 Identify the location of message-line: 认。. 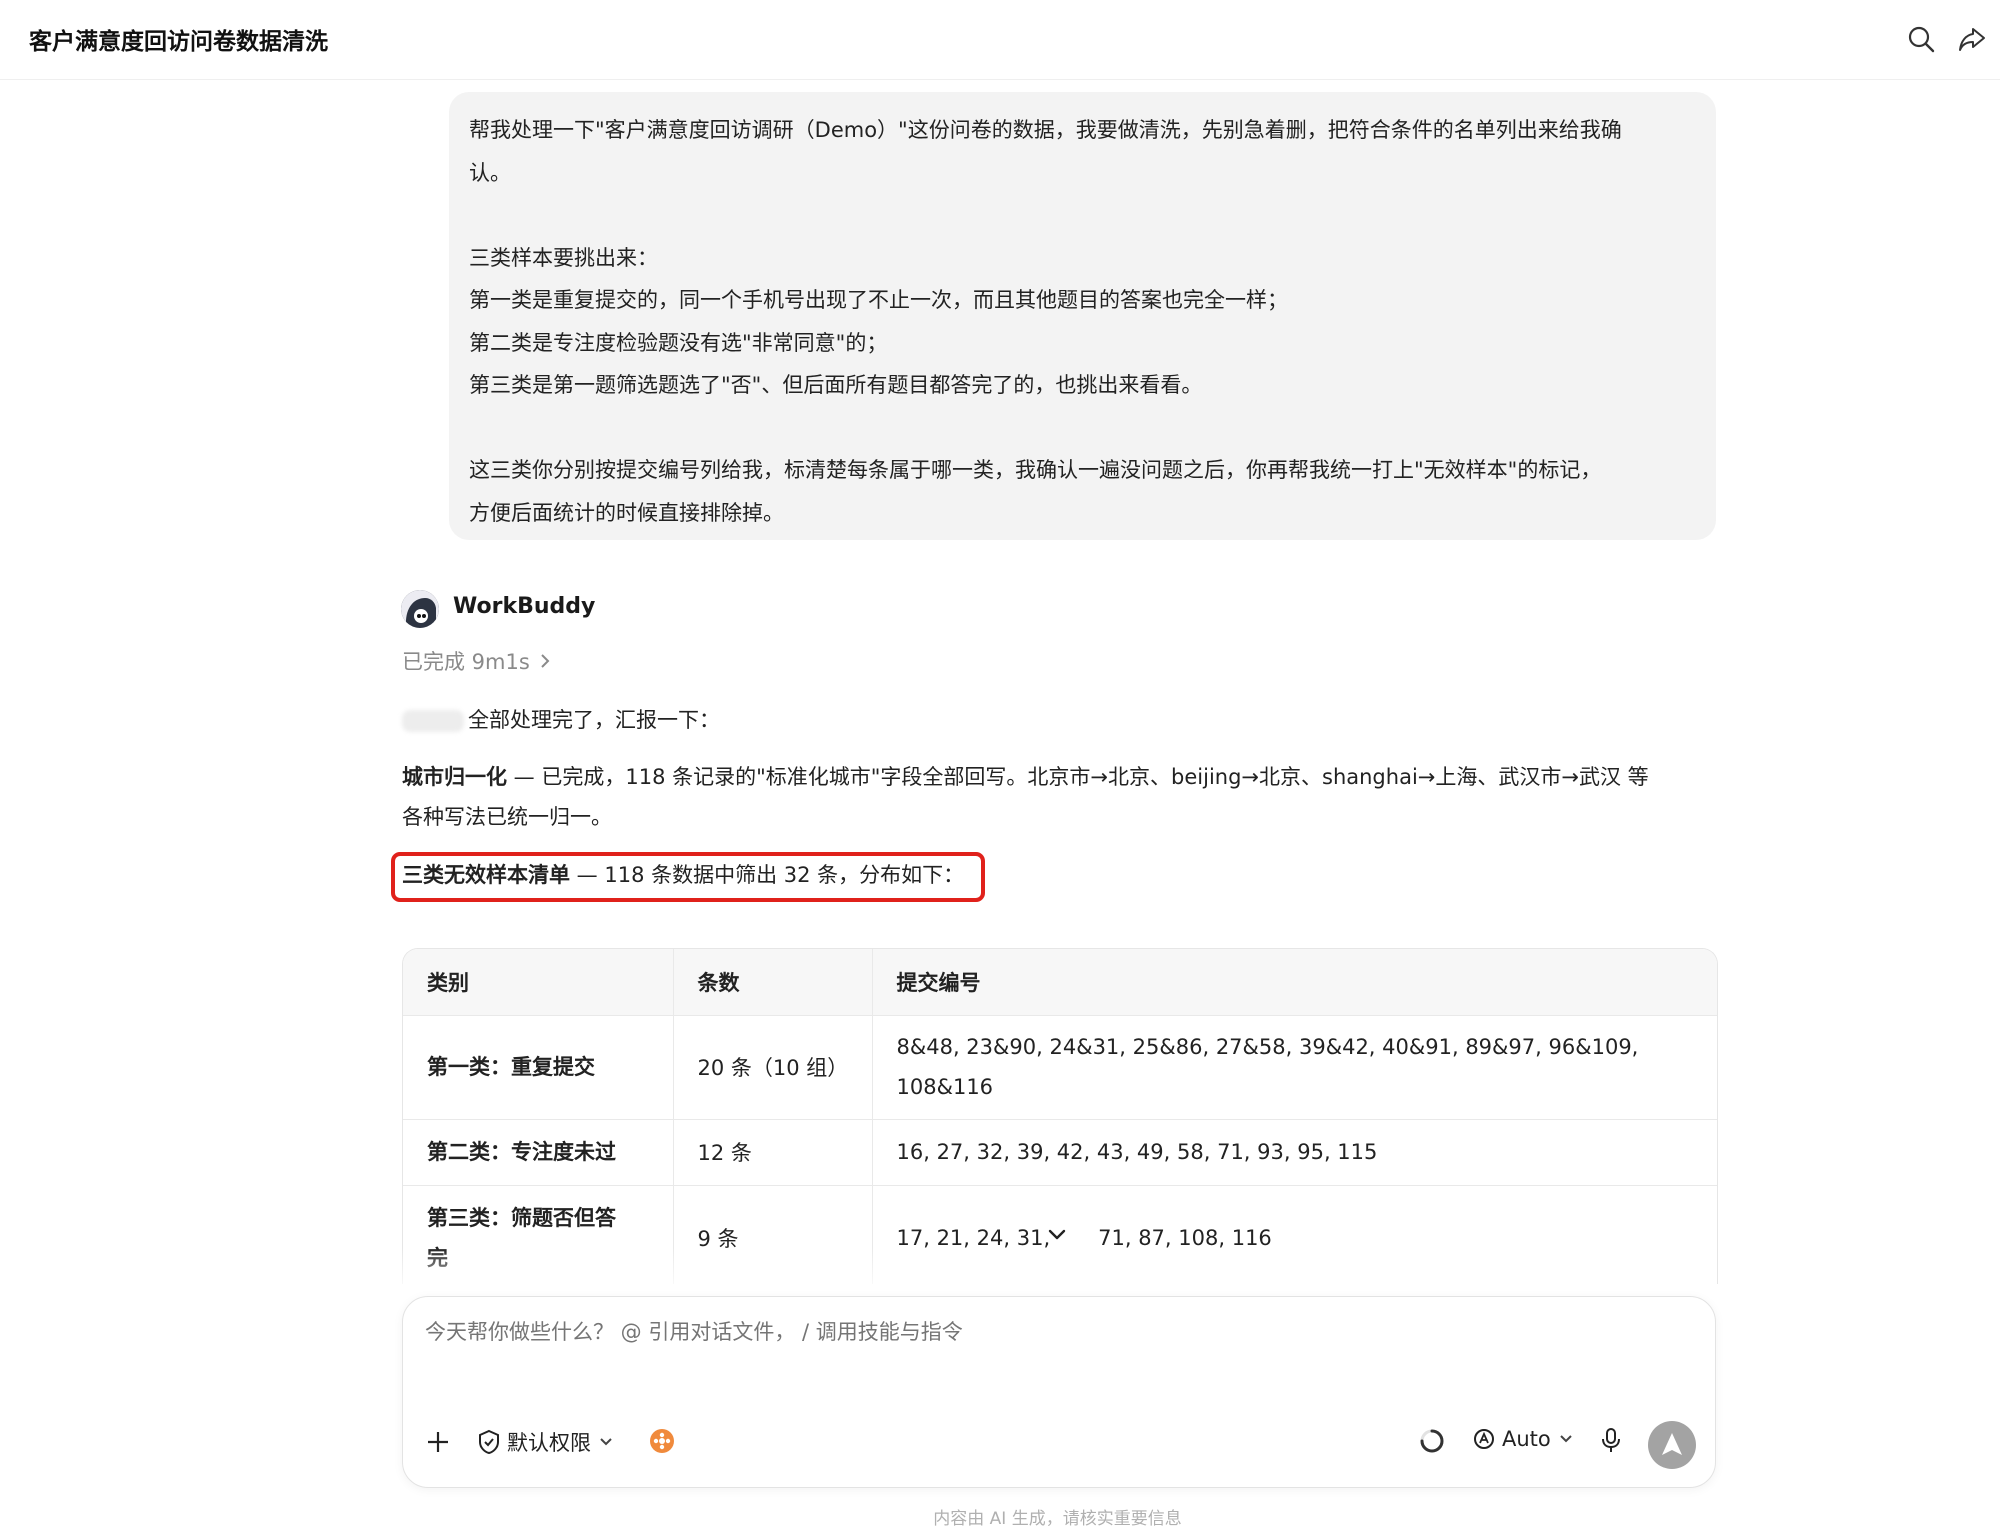
(490, 172).